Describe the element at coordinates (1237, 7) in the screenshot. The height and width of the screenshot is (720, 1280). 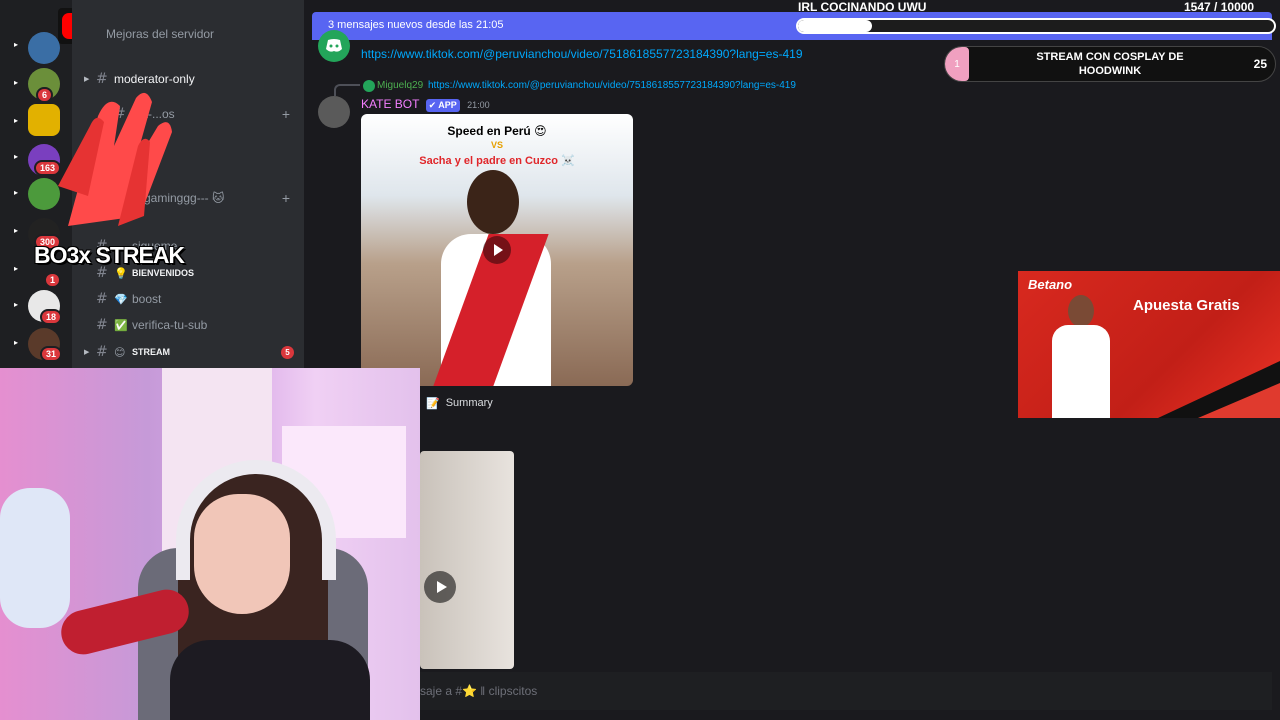
I see `goal-target: 10000` at that location.